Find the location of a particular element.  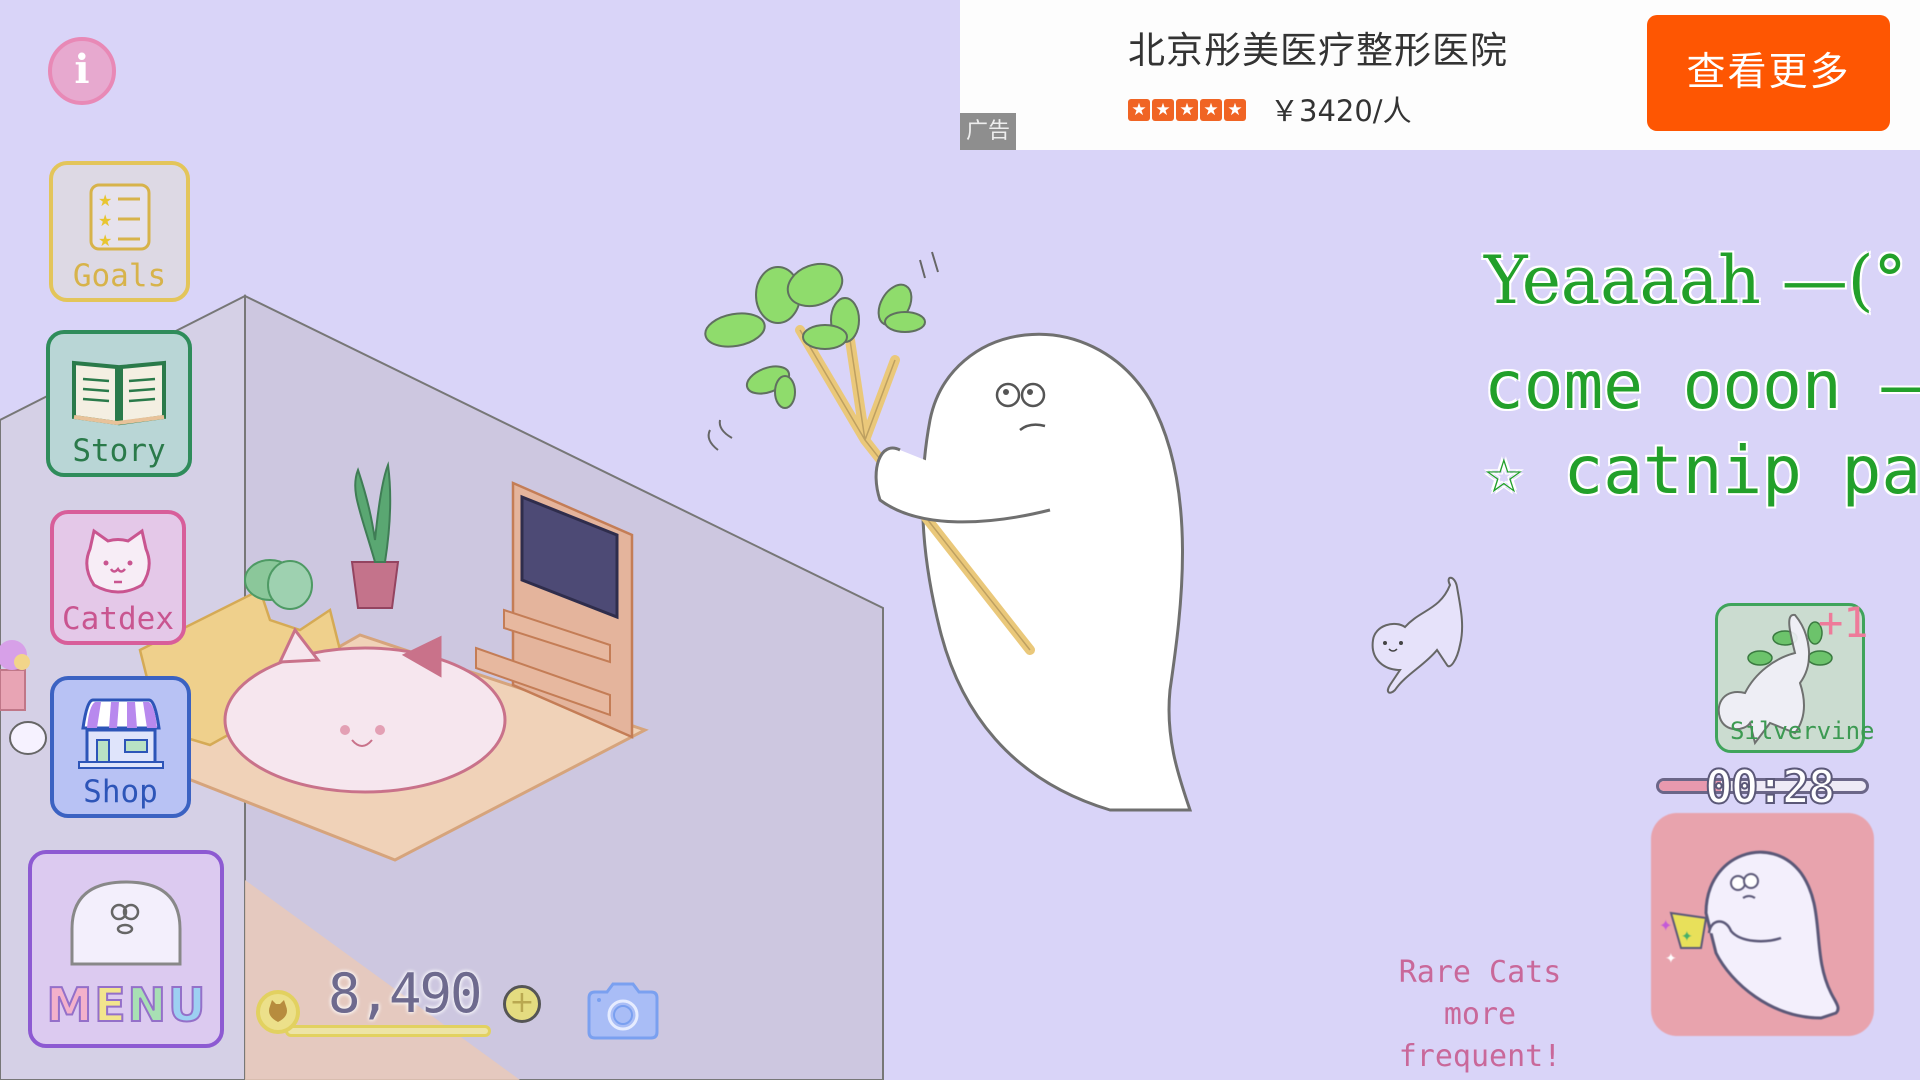

ghost-with-cup-icon: ✦ ✦ ✦ is located at coordinates (1749, 935).